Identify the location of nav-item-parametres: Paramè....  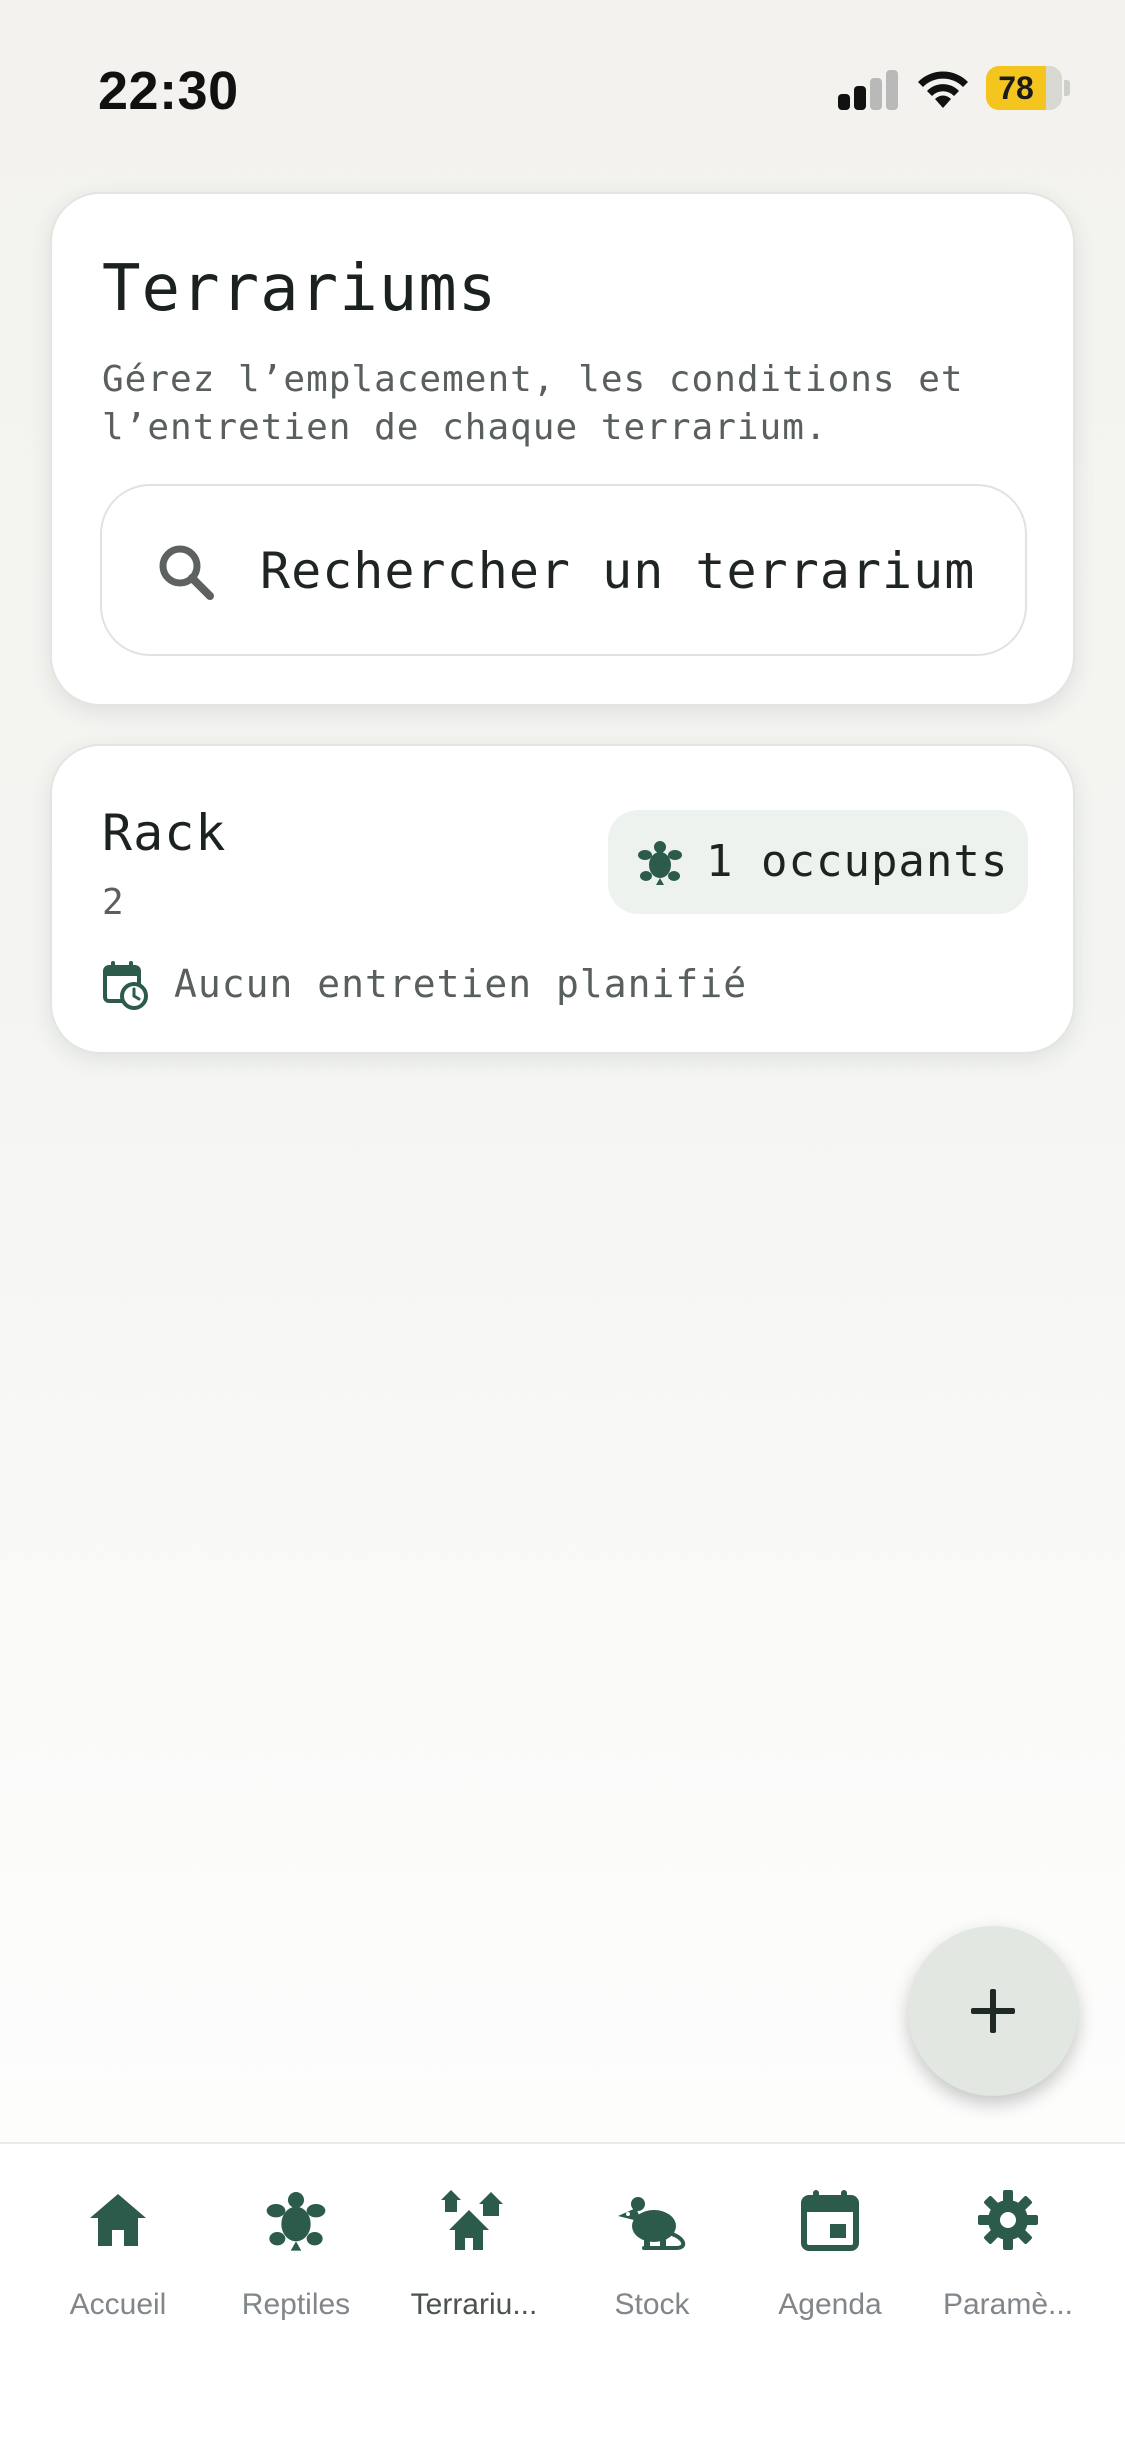
(1008, 2258).